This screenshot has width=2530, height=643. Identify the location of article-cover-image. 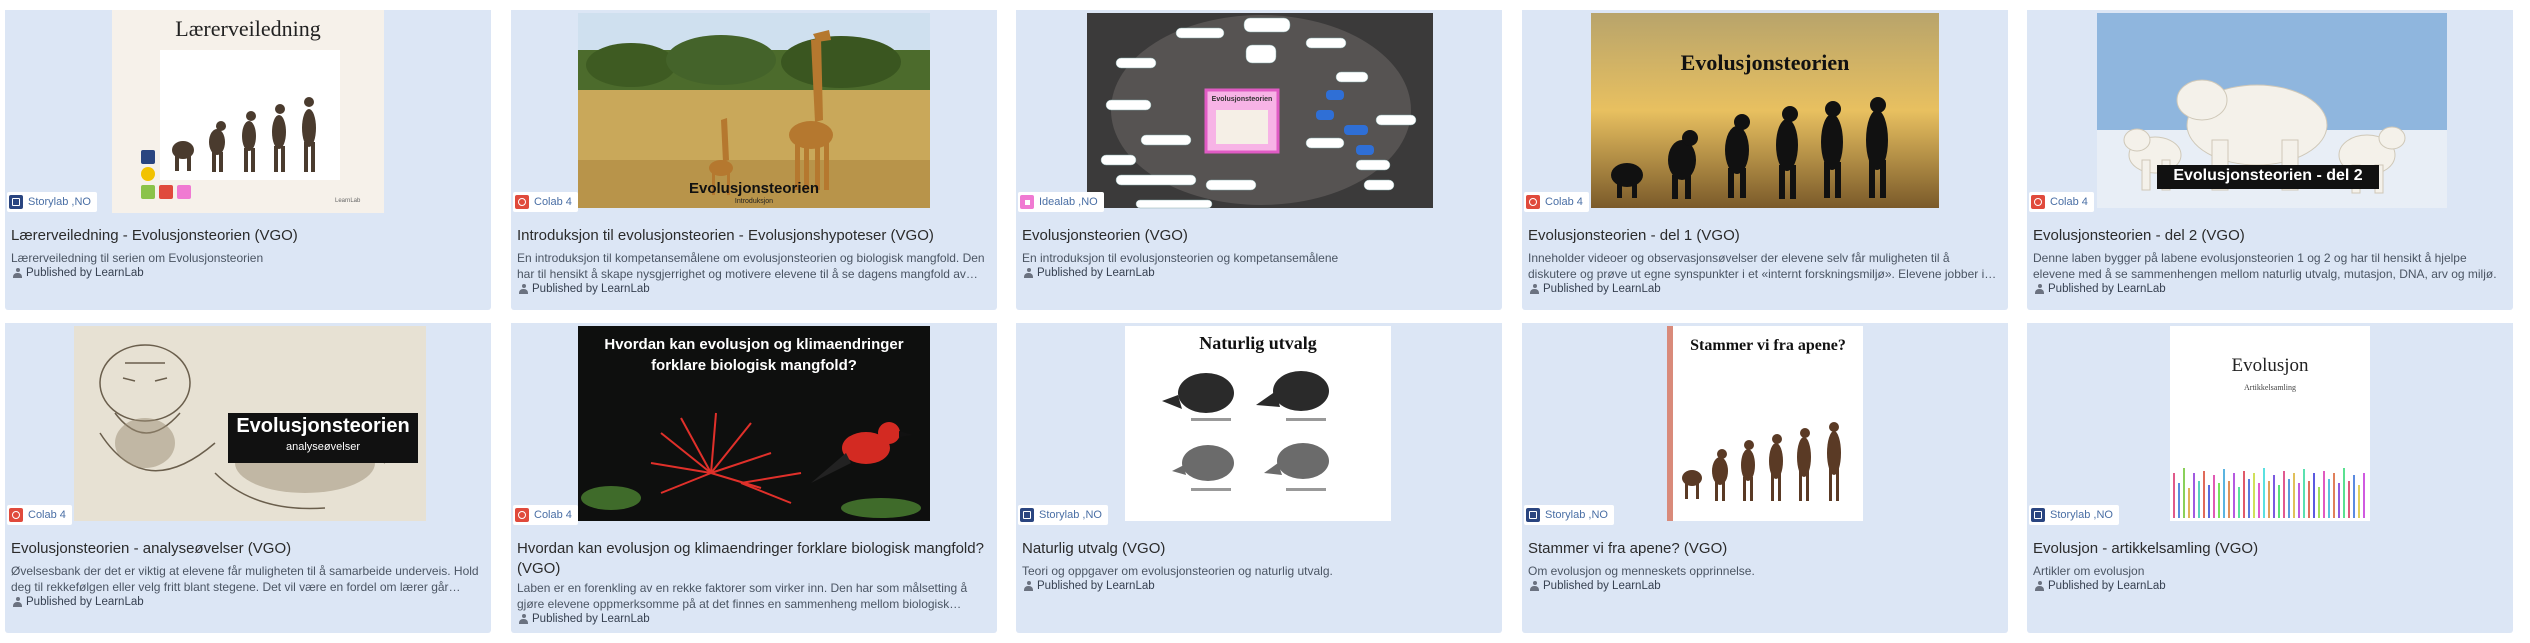
(2270, 424).